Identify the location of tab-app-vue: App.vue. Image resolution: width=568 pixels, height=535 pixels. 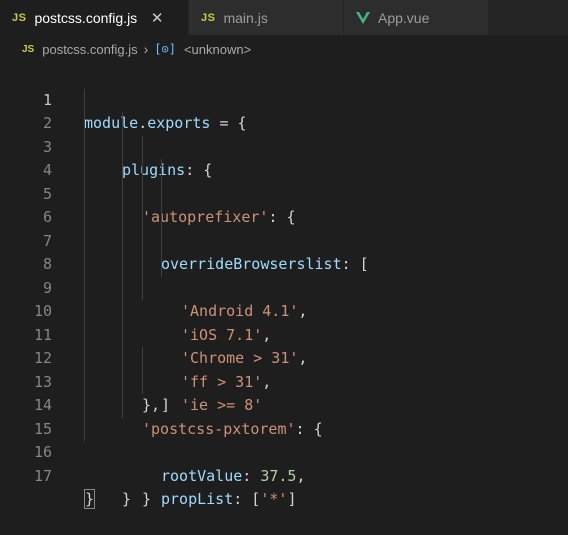
(416, 17).